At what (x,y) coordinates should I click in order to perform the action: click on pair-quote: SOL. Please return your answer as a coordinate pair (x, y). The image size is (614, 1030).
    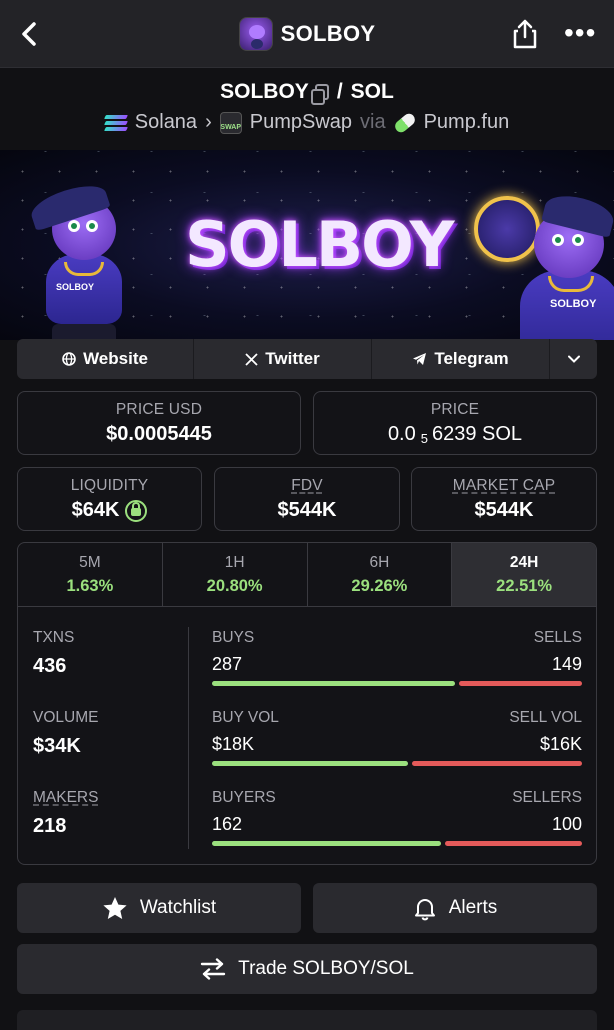
    Looking at the image, I should click on (372, 91).